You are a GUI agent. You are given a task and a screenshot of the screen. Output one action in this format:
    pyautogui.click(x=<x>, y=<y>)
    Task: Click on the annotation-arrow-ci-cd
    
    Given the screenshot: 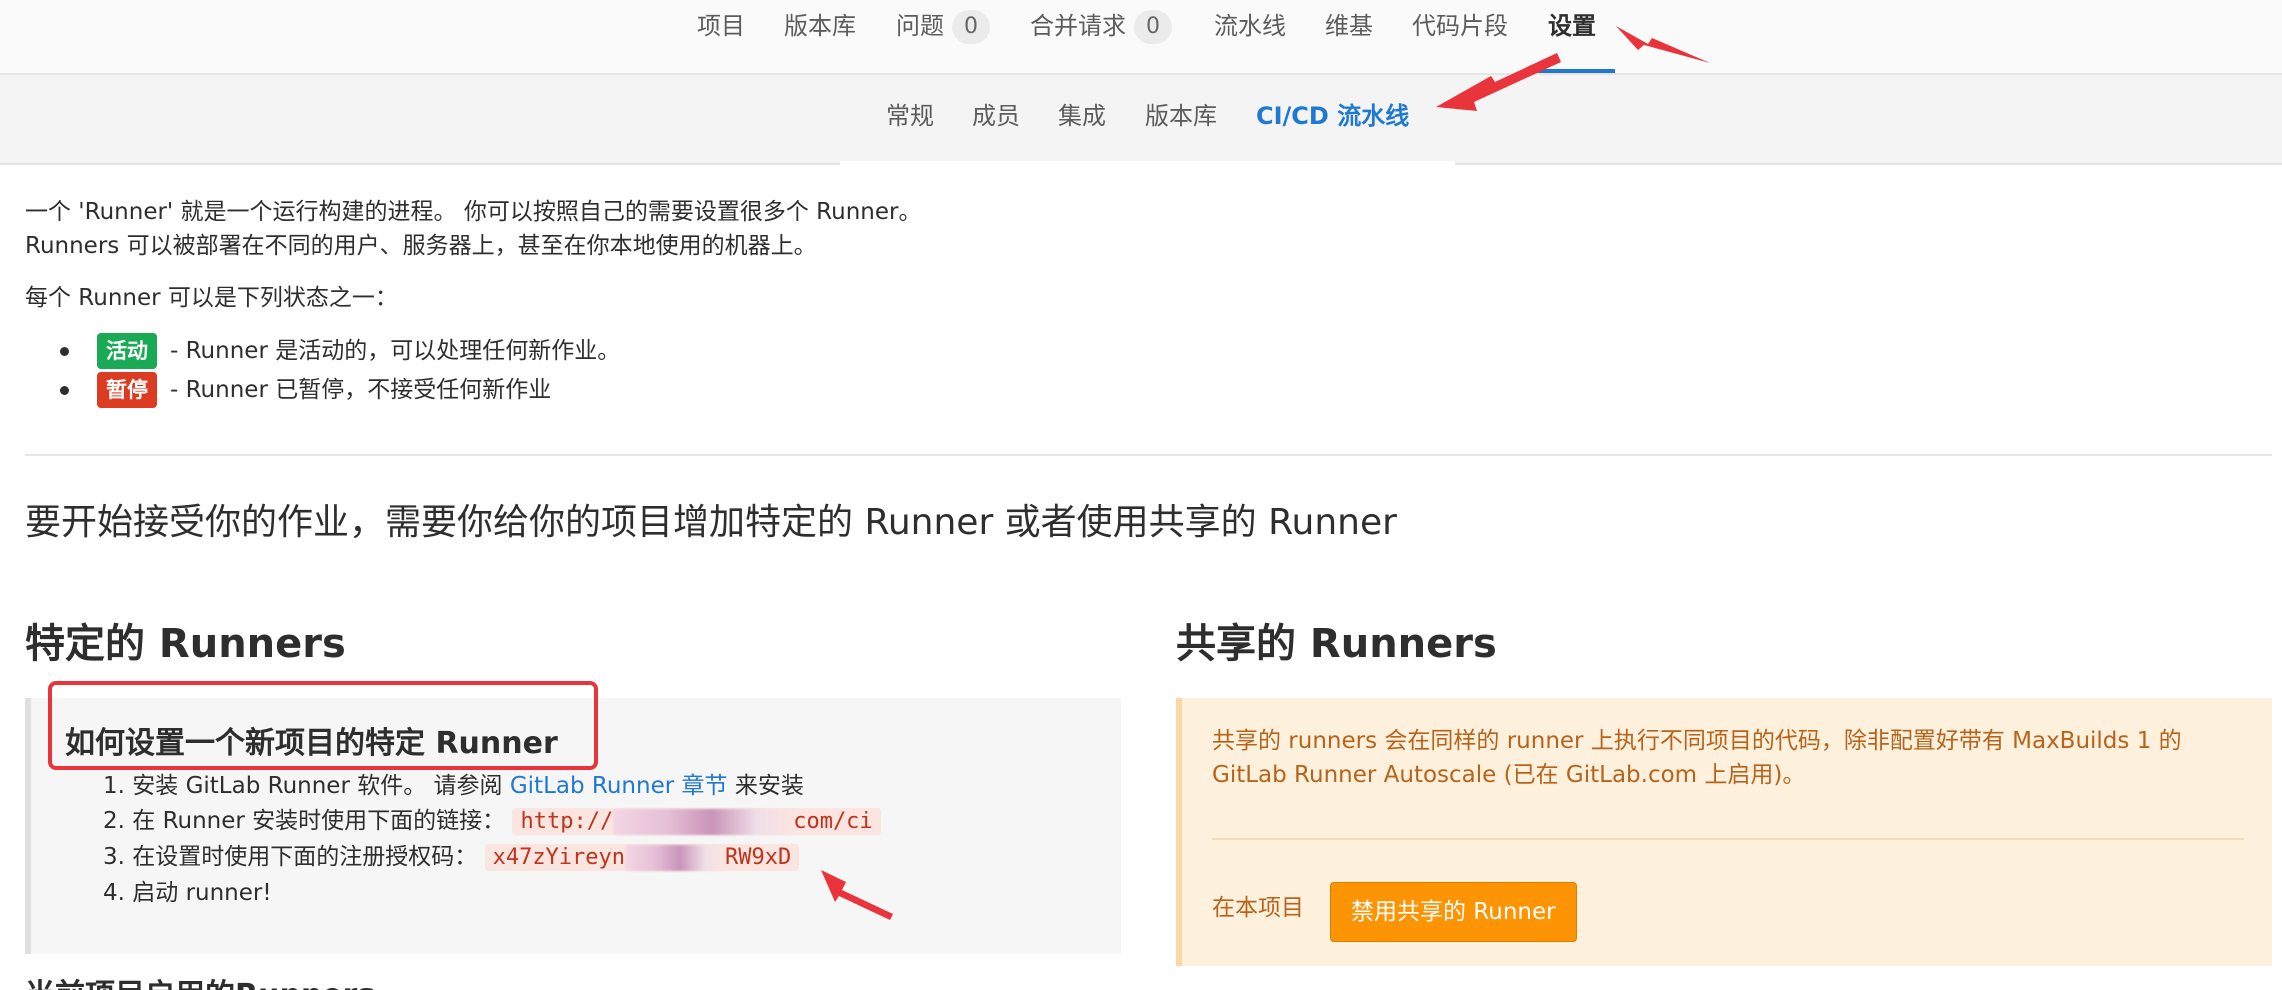 What is the action you would take?
    pyautogui.click(x=1498, y=82)
    